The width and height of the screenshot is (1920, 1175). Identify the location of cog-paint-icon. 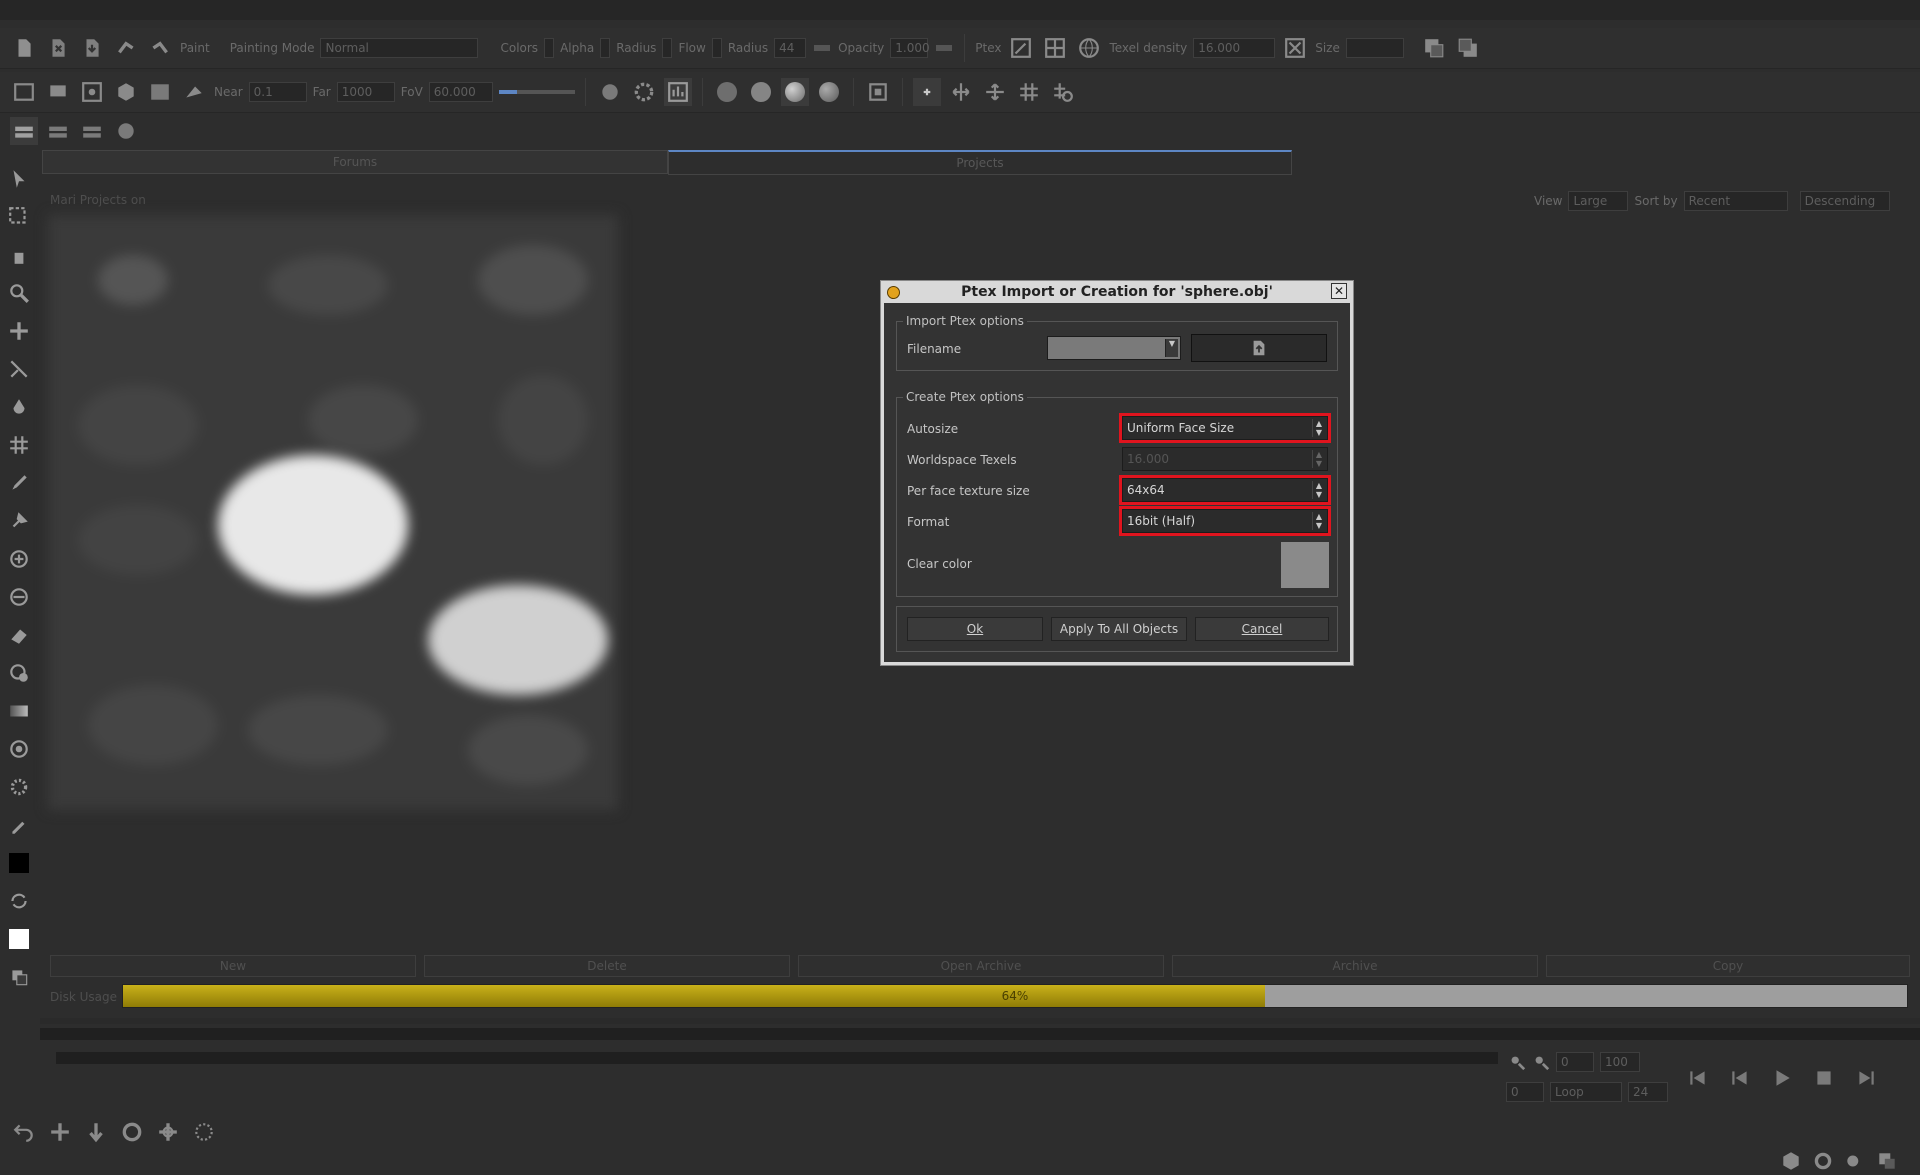
(19, 787).